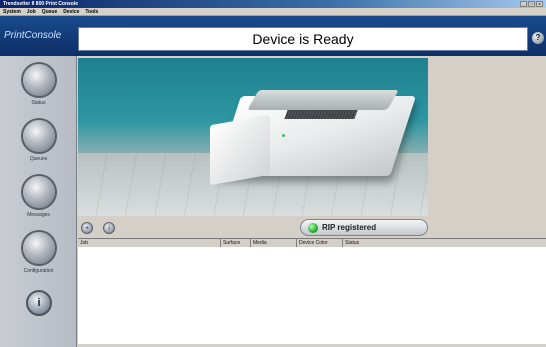 This screenshot has height=347, width=546. I want to click on column-header-device-color: Device Color, so click(320, 243).